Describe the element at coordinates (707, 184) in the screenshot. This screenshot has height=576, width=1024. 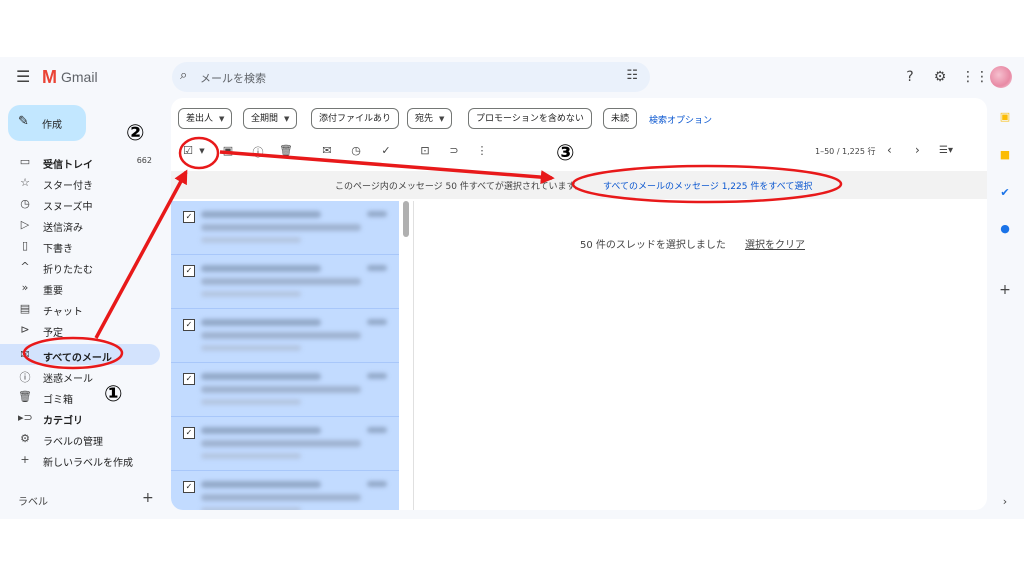
I see `select-all-link-highlight` at that location.